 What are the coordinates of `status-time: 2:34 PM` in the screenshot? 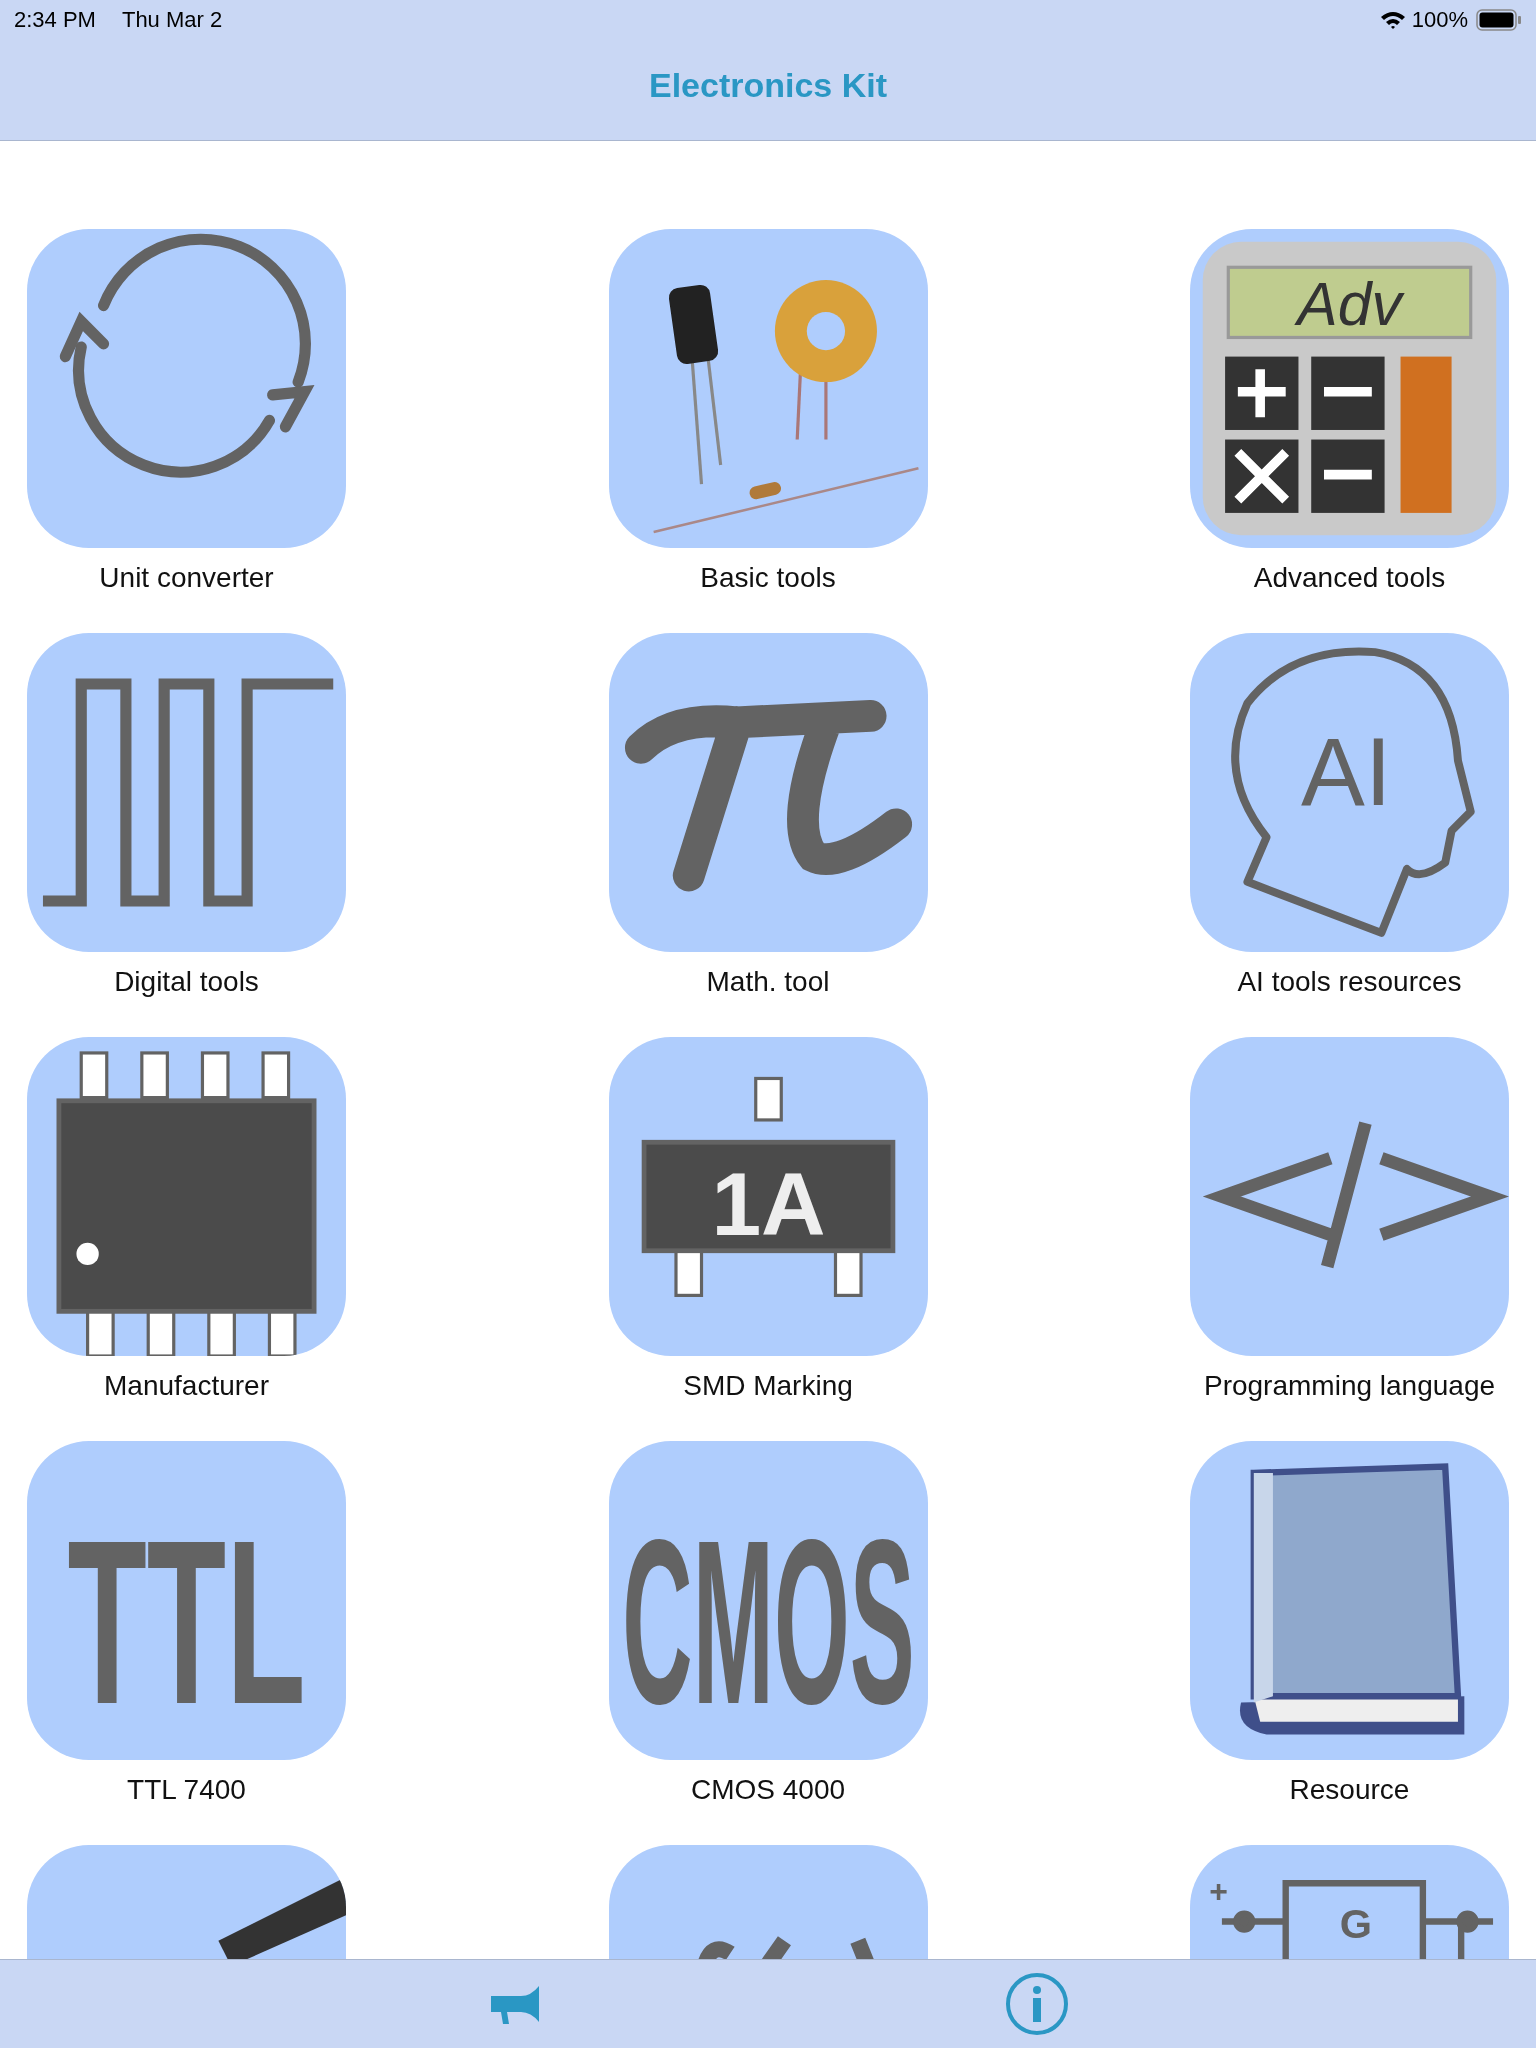 It's located at (55, 20).